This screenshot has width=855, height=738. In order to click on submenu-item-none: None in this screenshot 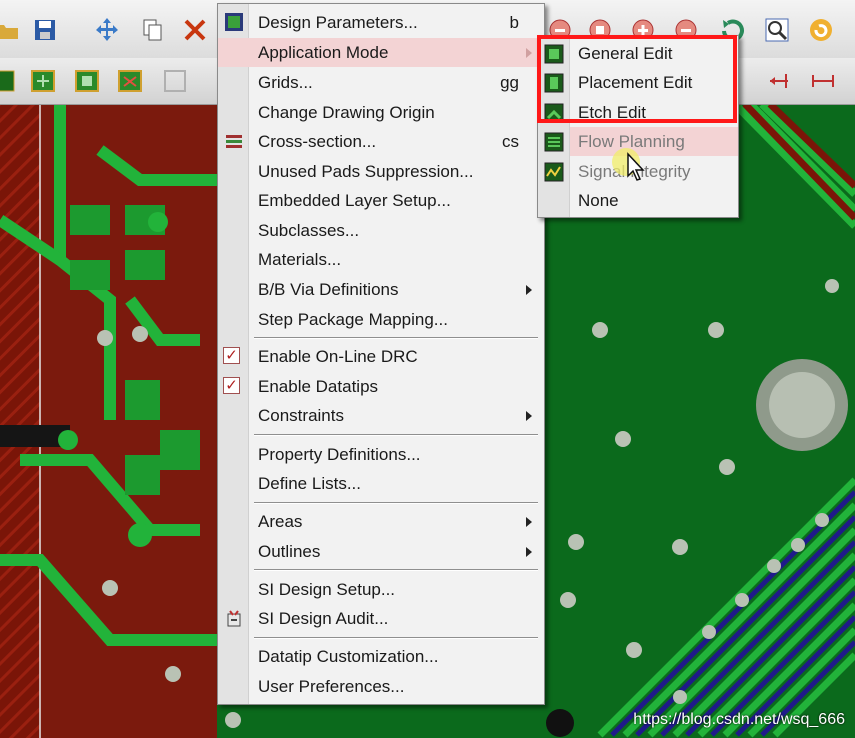, I will do `click(638, 200)`.